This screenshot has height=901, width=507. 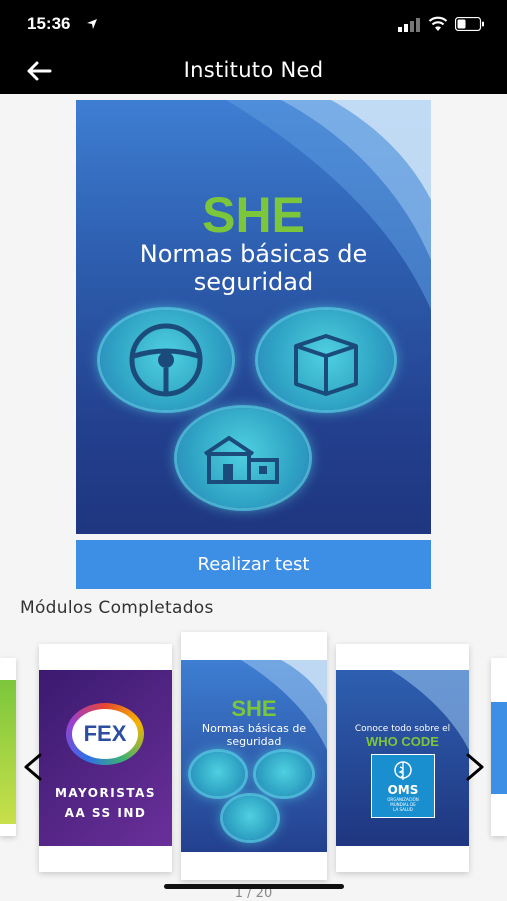 What do you see at coordinates (92, 24) in the screenshot?
I see `location-icon` at bounding box center [92, 24].